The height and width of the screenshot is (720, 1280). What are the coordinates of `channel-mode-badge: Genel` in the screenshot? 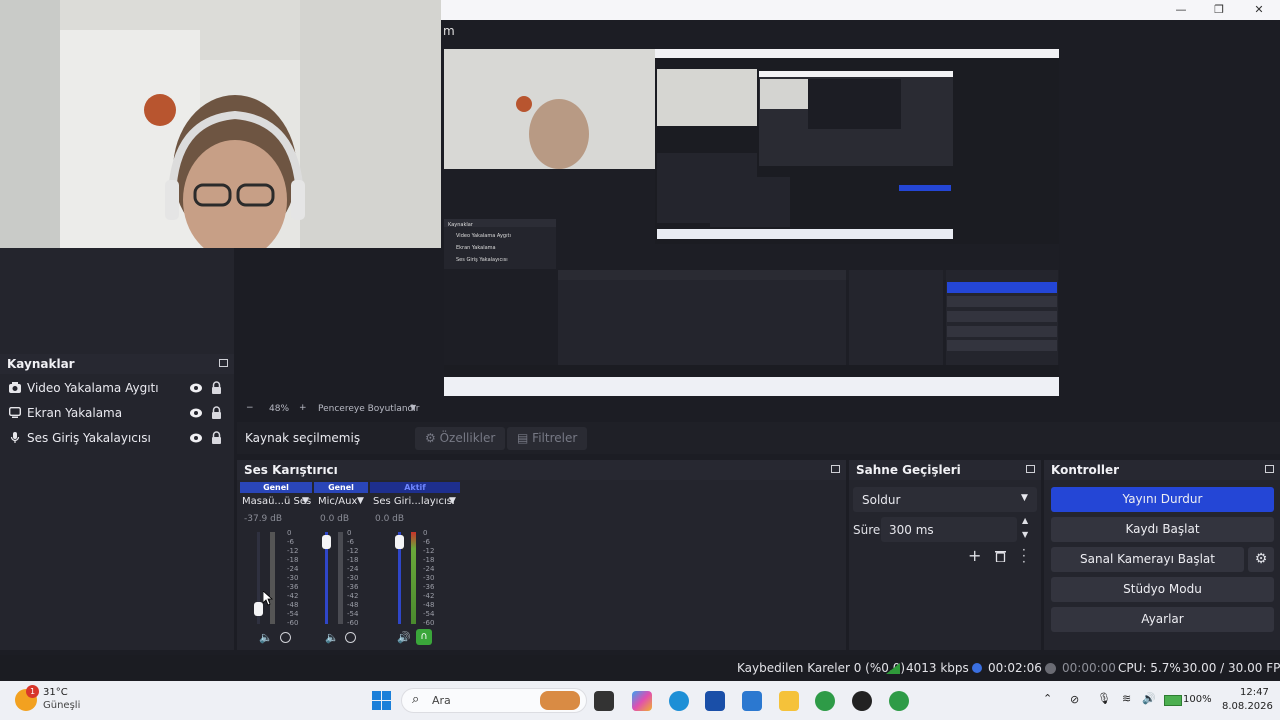 It's located at (276, 487).